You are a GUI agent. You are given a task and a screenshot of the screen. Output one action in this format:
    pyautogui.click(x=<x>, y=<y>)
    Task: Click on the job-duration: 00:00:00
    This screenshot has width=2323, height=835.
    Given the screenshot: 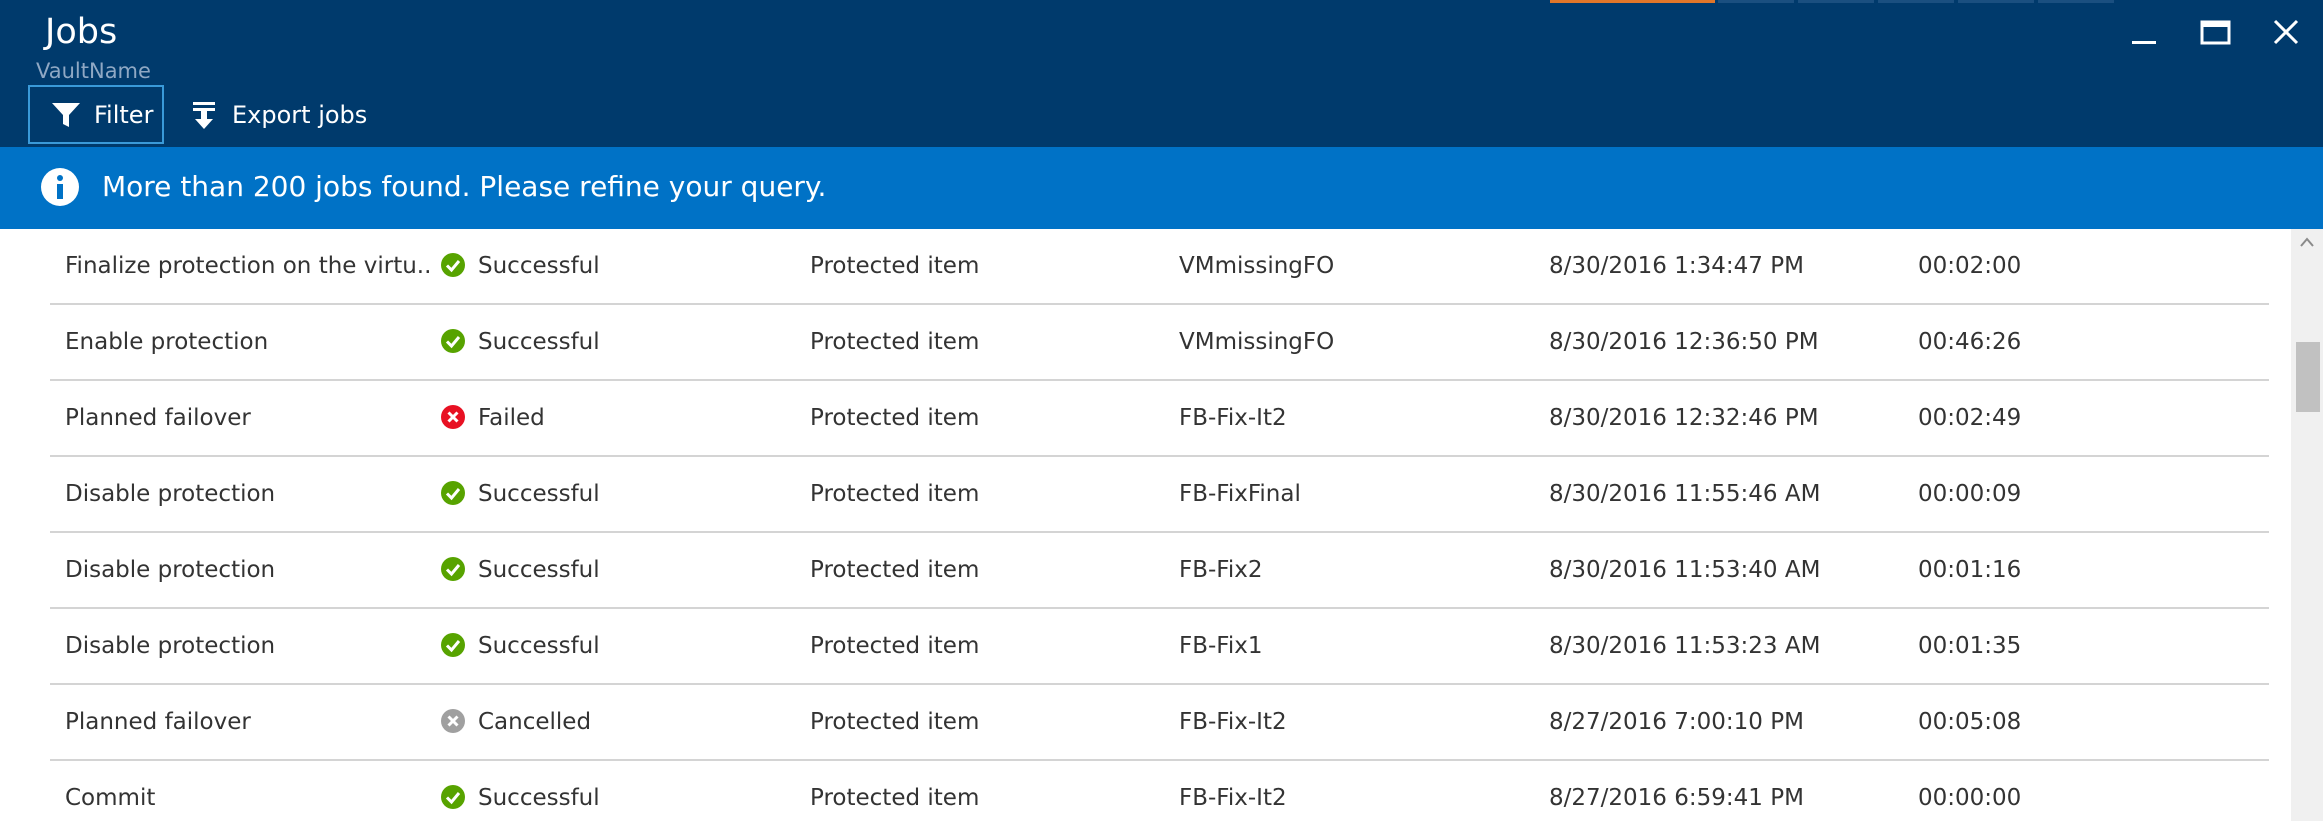 What is the action you would take?
    pyautogui.click(x=1970, y=798)
    